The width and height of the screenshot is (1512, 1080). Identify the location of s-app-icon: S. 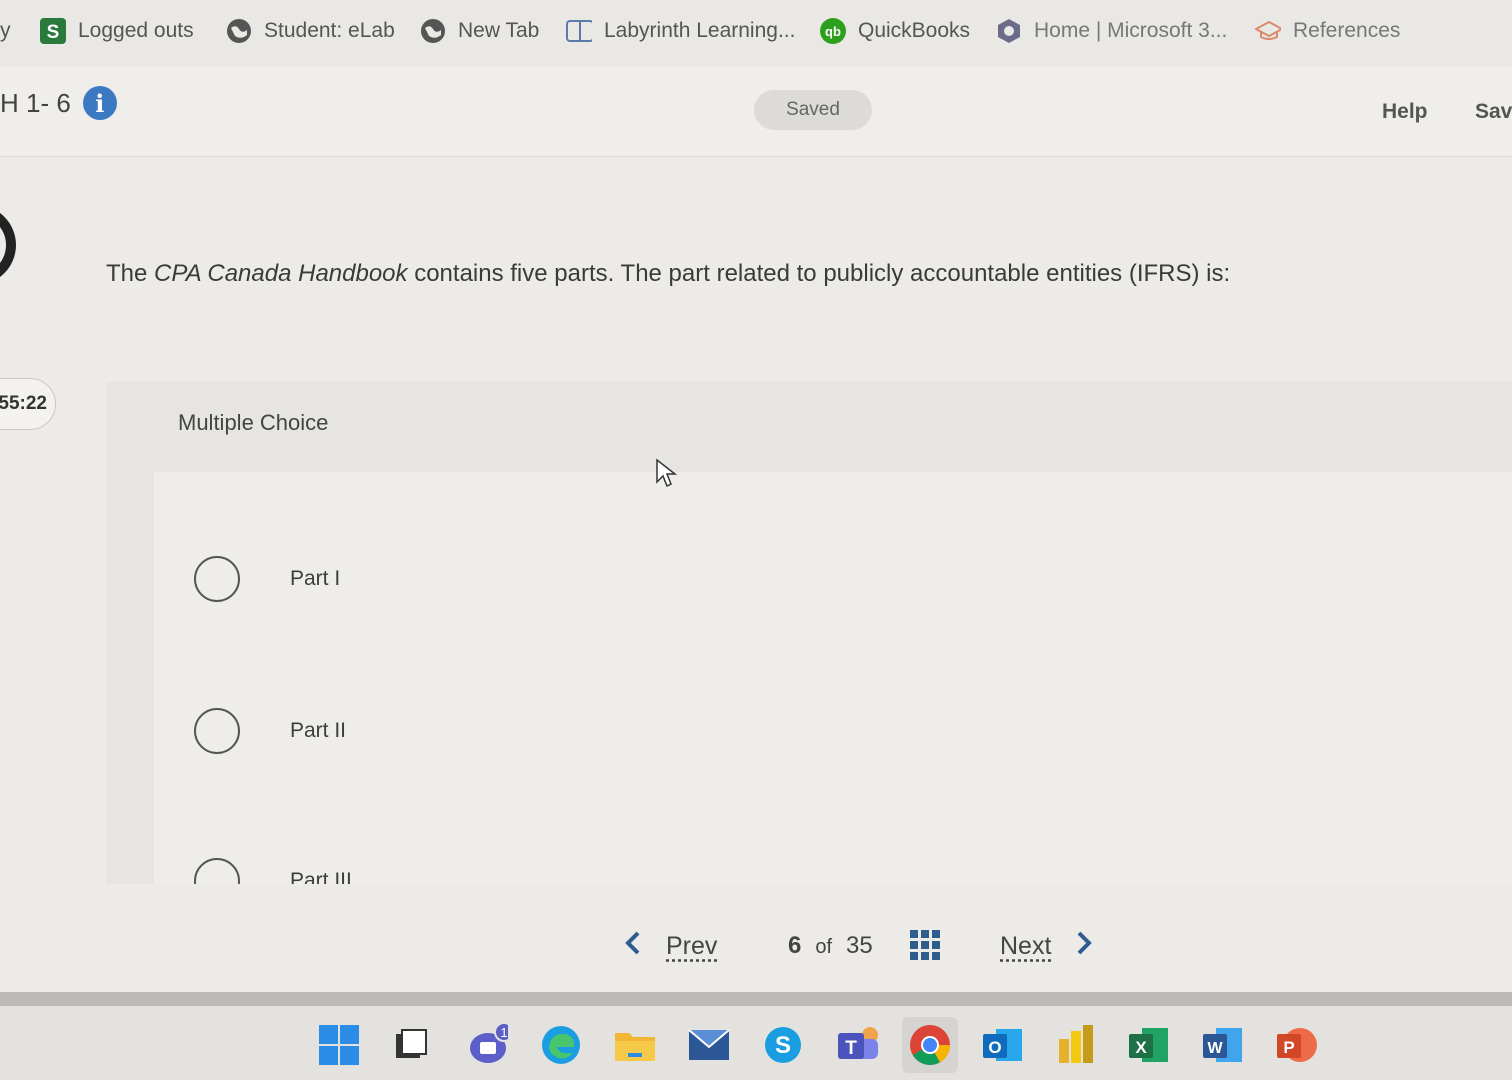
(53, 31).